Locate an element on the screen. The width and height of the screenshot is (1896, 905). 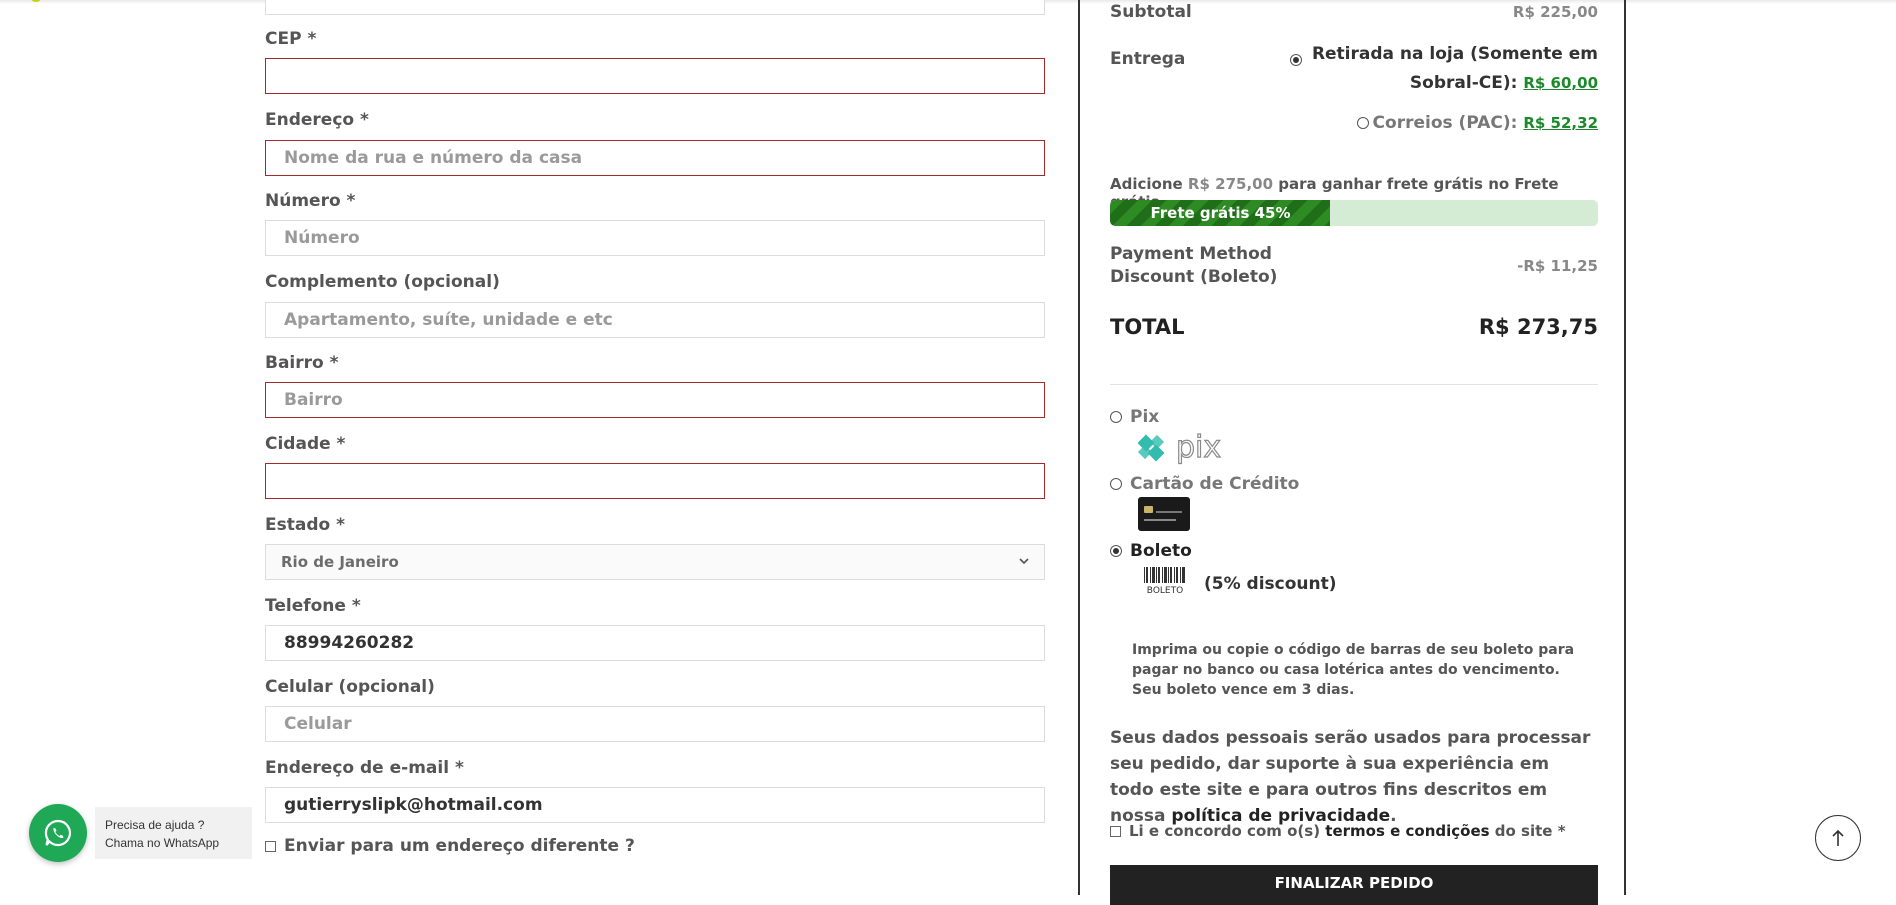
pix-label: Pix is located at coordinates (1145, 417).